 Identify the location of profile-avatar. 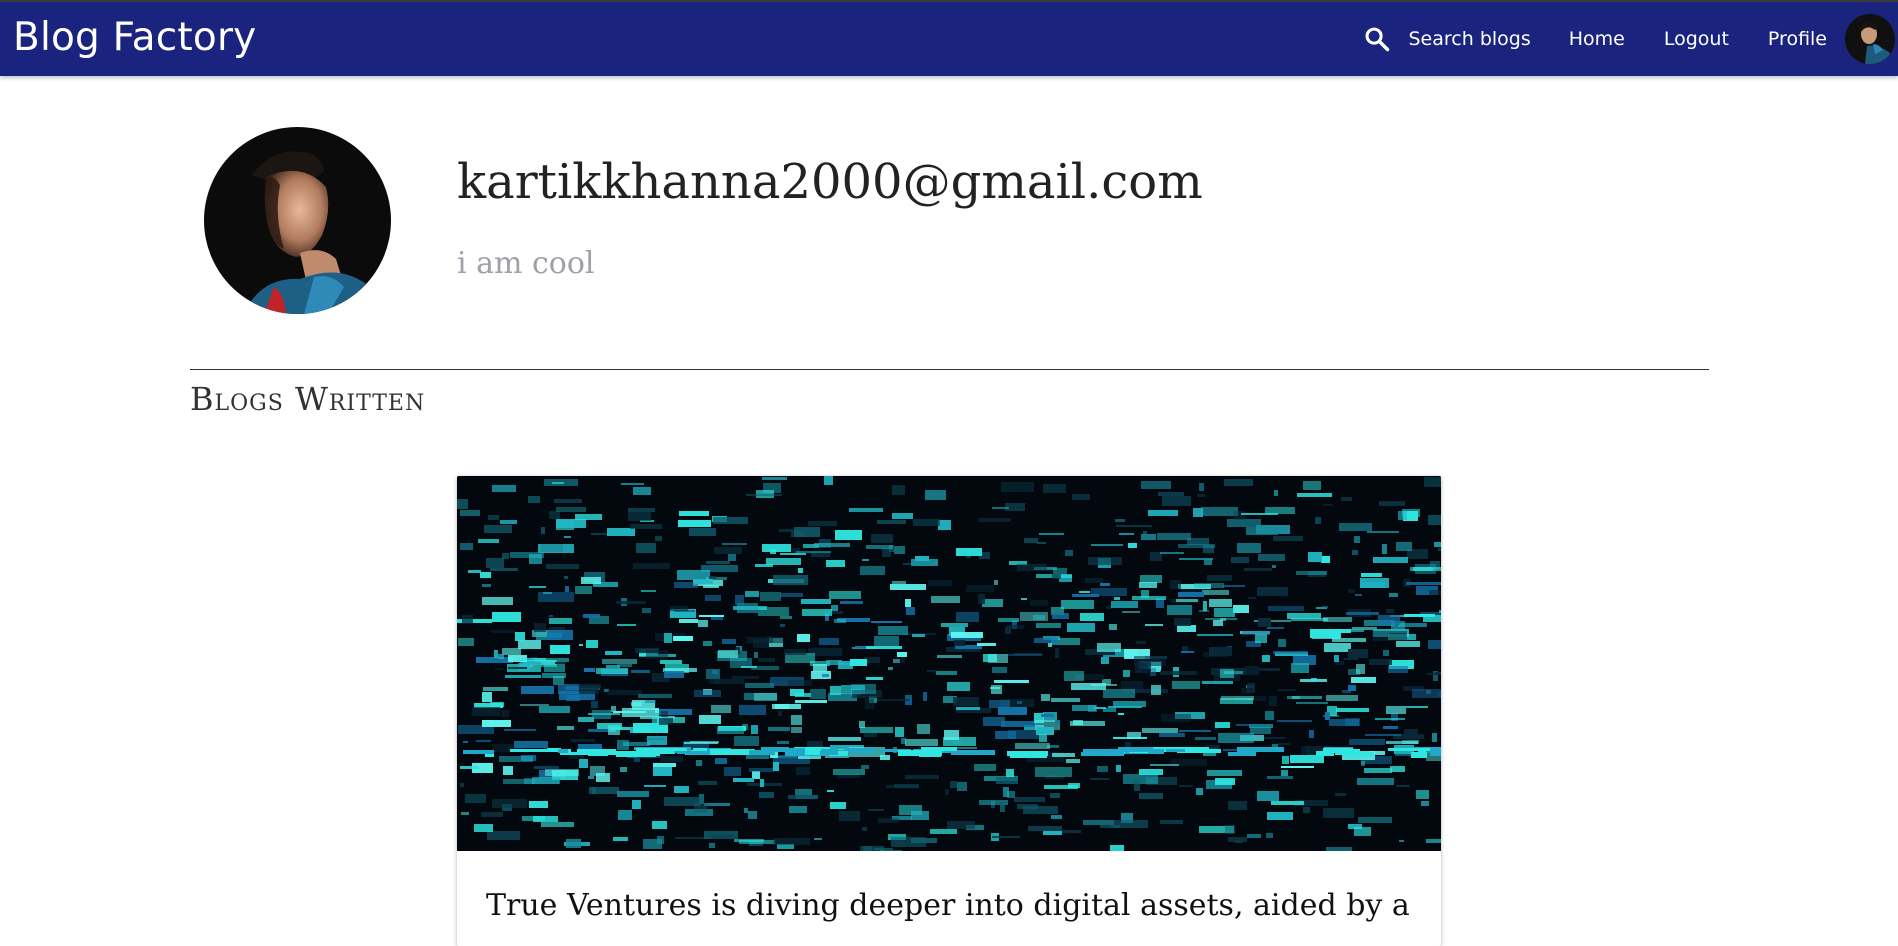
(297, 220).